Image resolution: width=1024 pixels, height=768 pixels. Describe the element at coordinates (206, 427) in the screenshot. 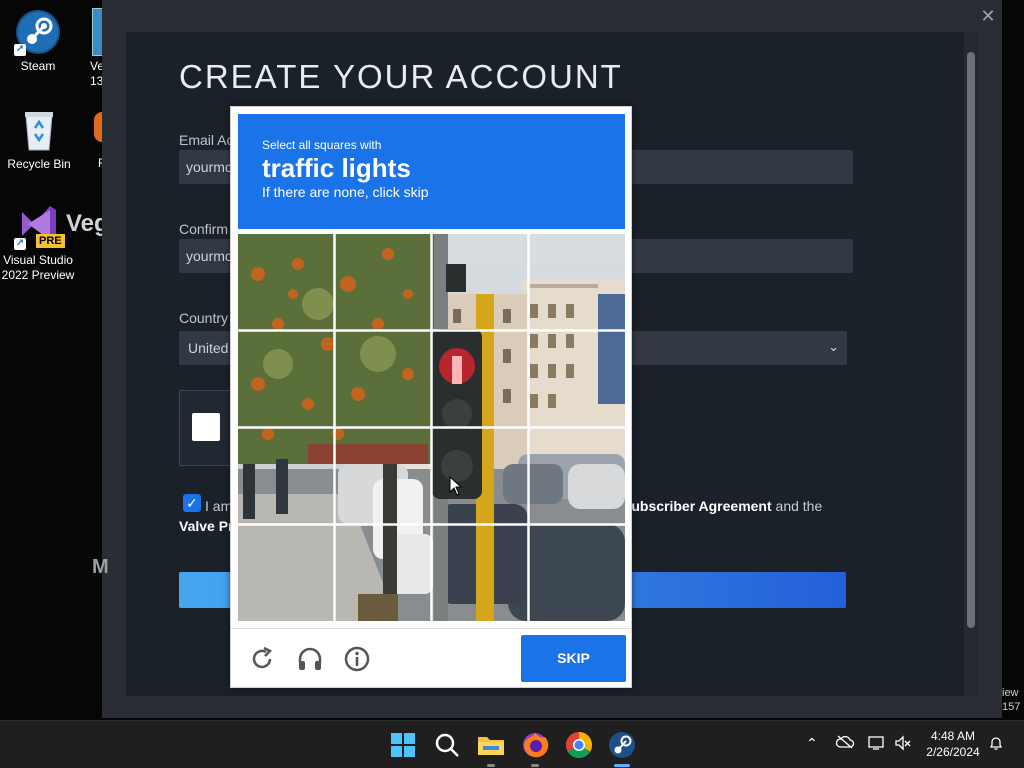

I see `recaptcha-checkbox` at that location.